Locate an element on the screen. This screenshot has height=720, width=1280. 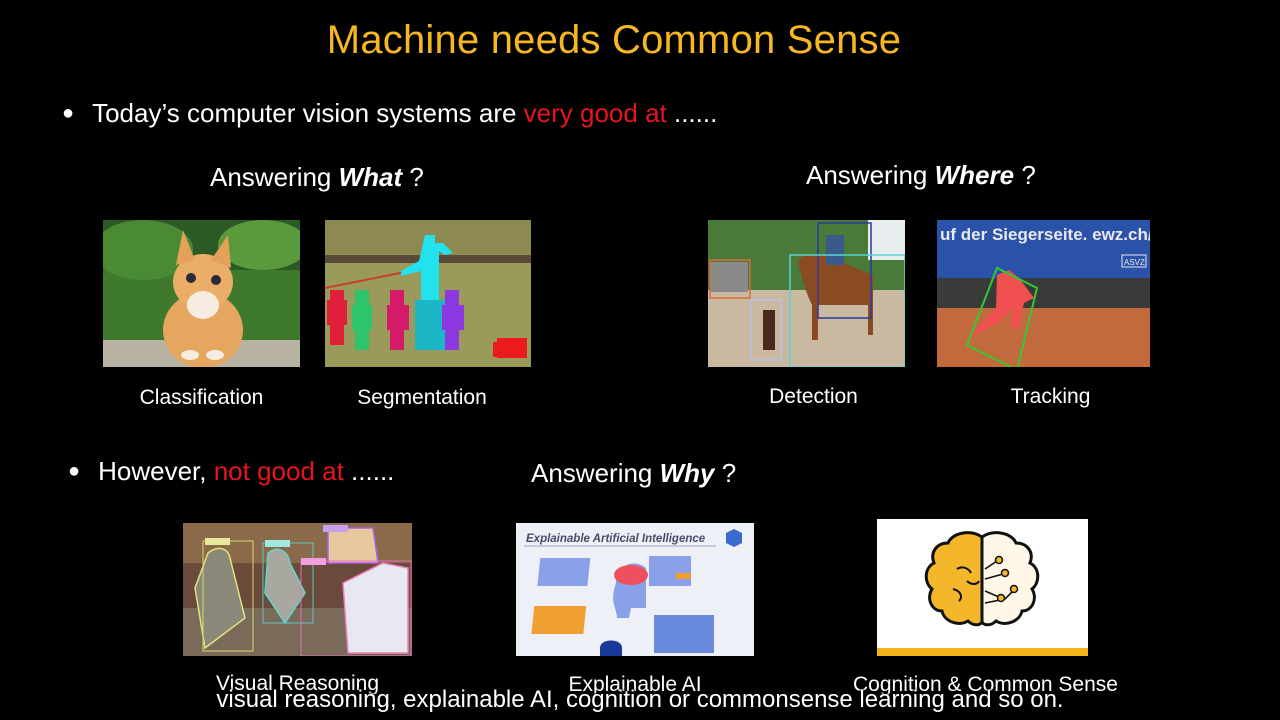
bullet-highlight: not good at is located at coordinates (278, 471).